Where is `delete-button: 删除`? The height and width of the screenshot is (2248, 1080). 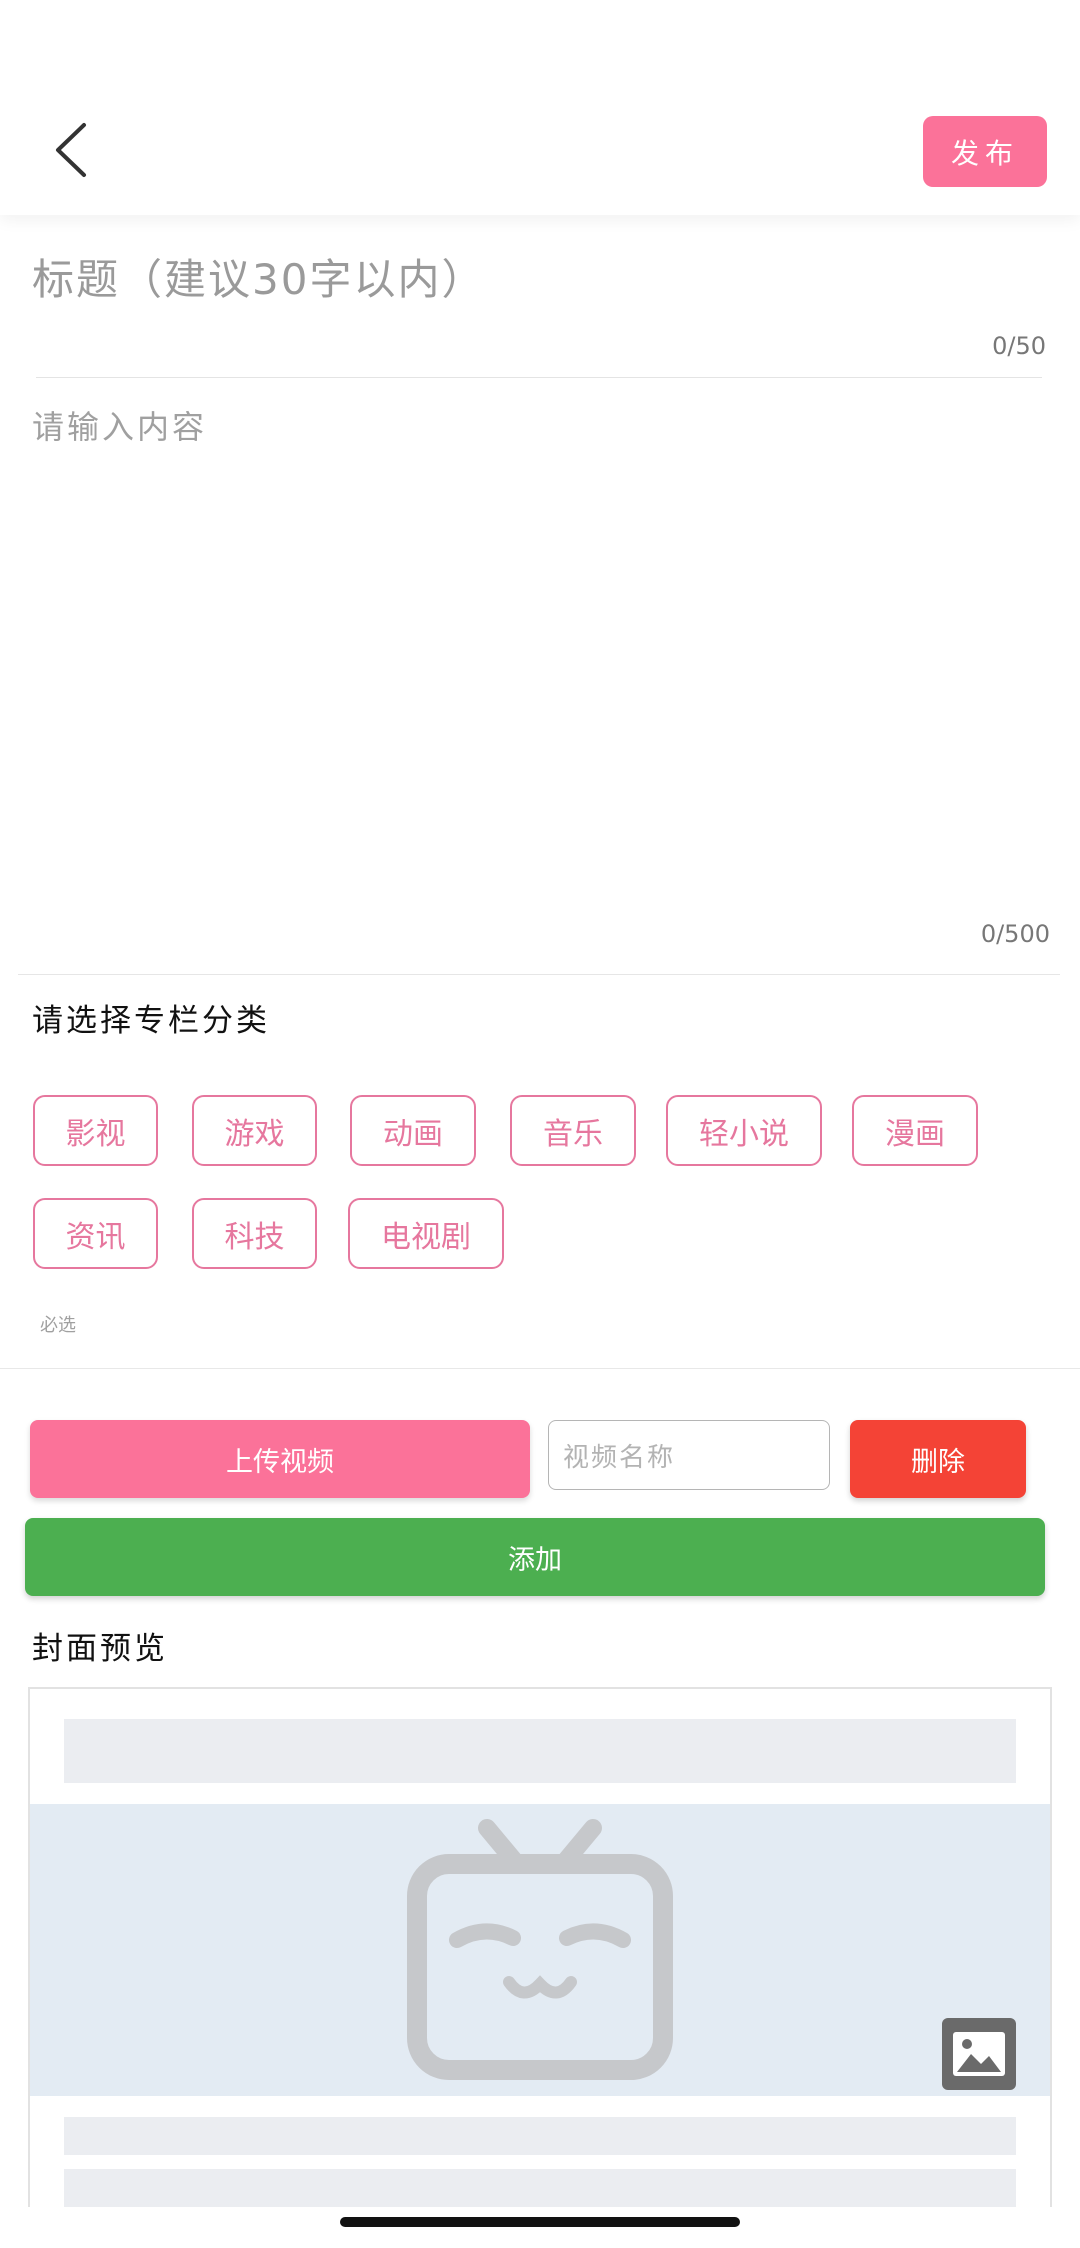
delete-button: 删除 is located at coordinates (938, 1459).